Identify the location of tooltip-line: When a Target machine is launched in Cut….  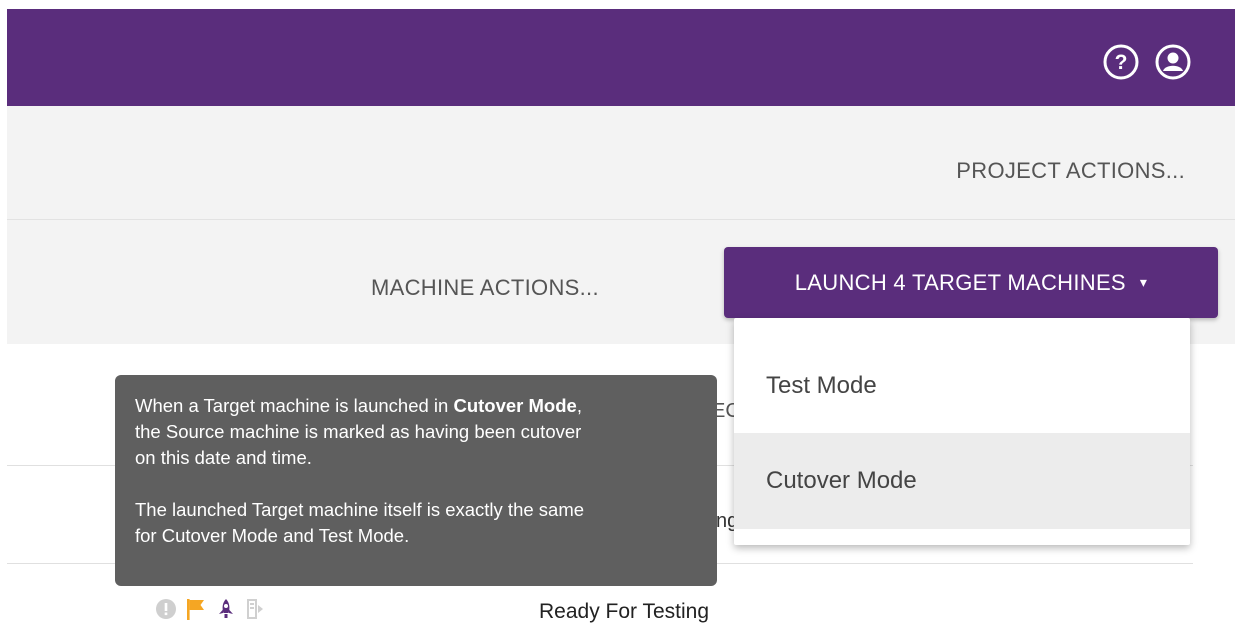
(416, 406).